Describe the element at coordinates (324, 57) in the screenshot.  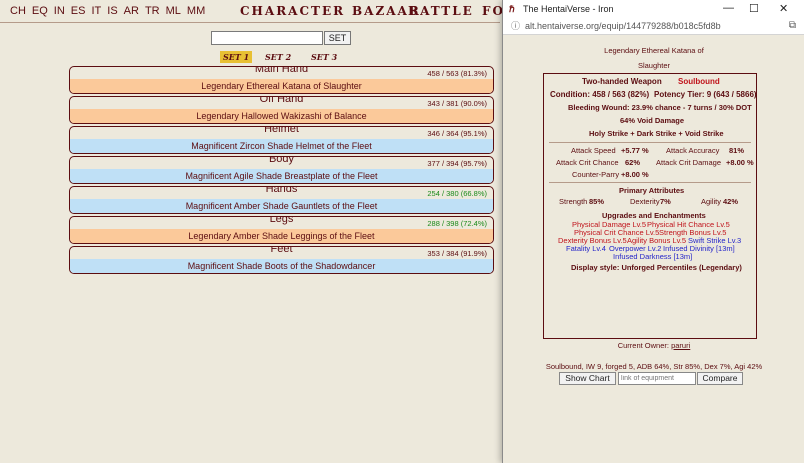
I see `tab-set-3: SET 3` at that location.